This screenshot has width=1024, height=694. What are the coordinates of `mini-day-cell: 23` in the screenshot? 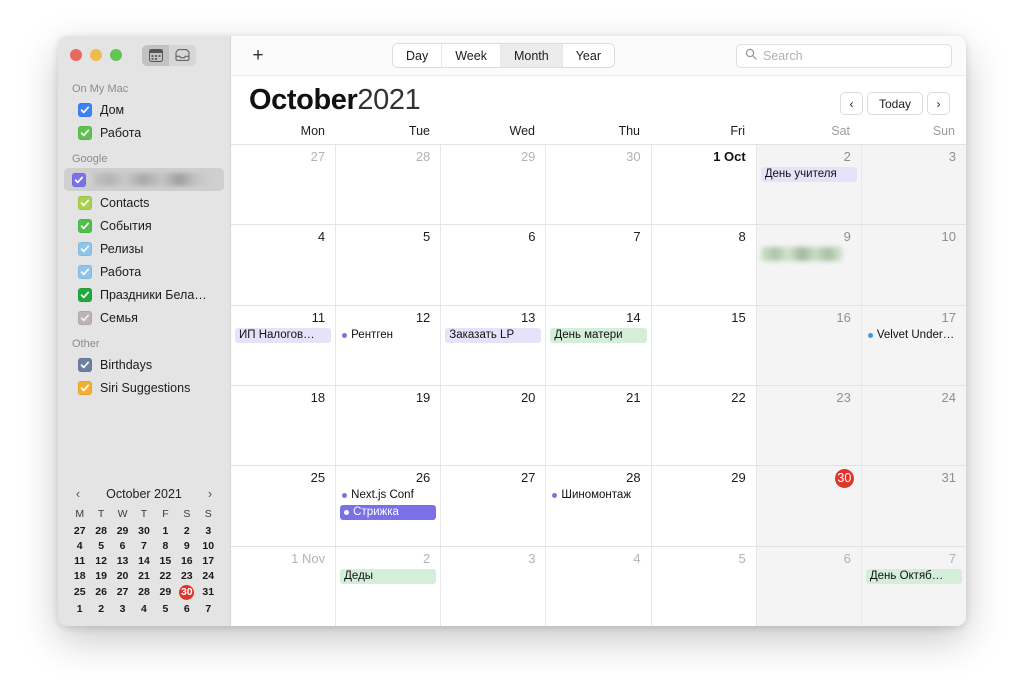 It's located at (186, 575).